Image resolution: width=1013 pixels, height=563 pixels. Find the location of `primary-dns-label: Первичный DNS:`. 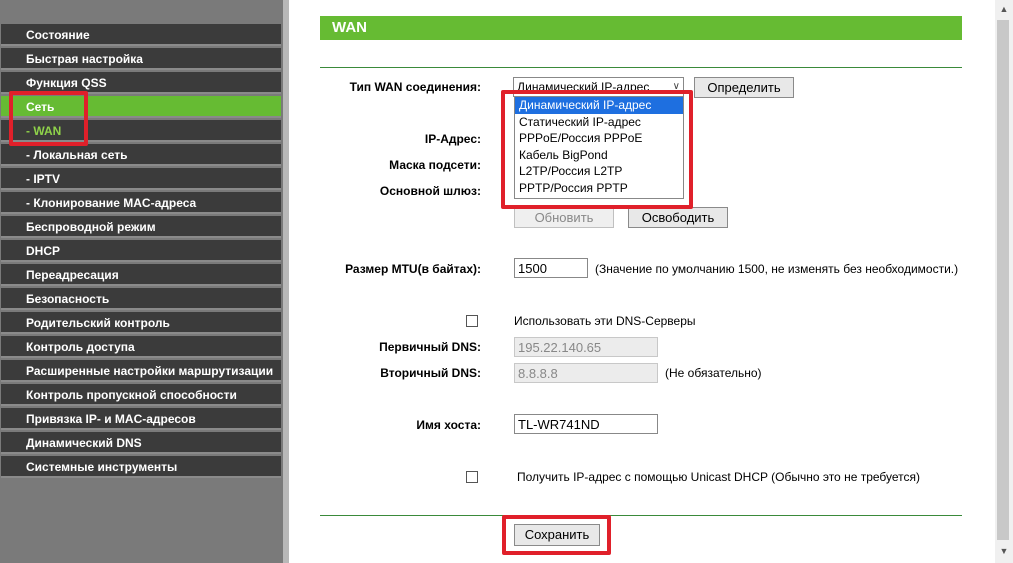

primary-dns-label: Первичный DNS: is located at coordinates (430, 347).